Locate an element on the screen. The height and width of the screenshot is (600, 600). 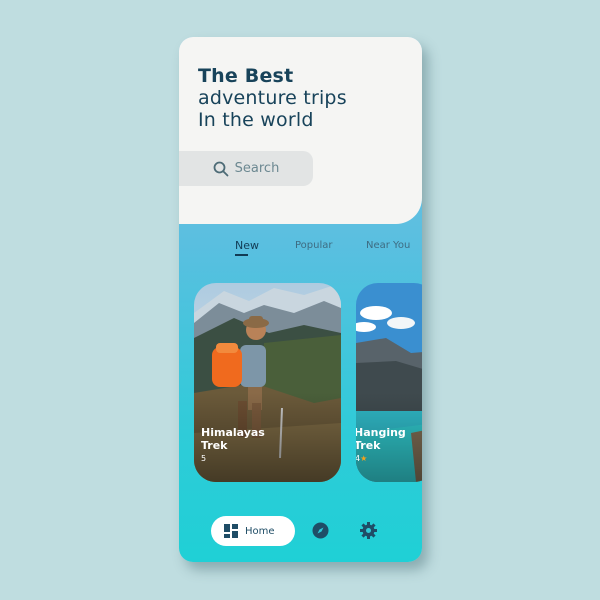
trip-title-himalayas: Himalayas Trek is located at coordinates (233, 439).